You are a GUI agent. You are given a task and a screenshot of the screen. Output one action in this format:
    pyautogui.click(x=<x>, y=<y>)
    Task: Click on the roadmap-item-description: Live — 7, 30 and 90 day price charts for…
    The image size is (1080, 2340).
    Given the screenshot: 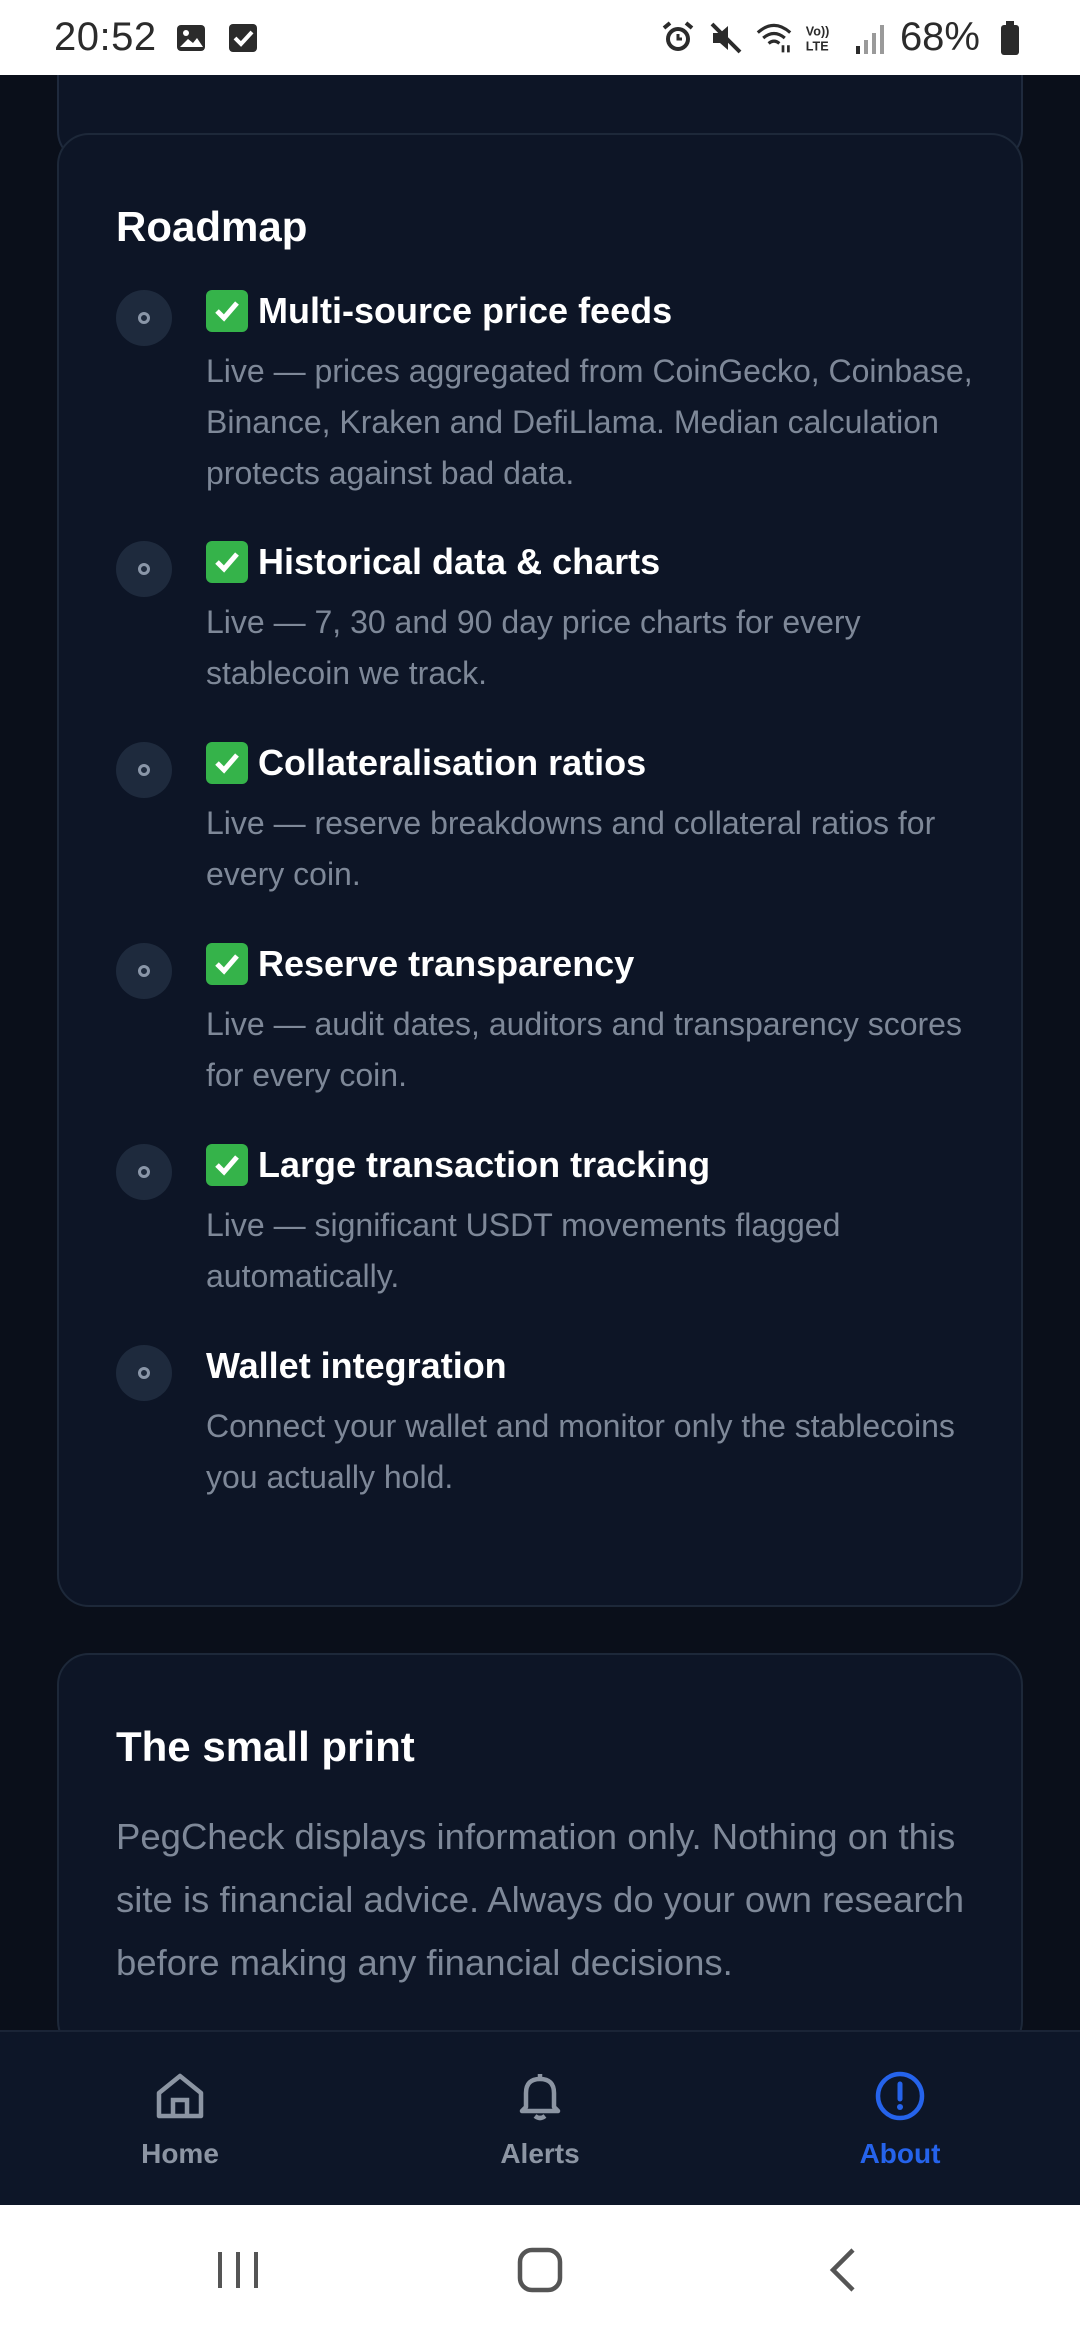 What is the action you would take?
    pyautogui.click(x=533, y=647)
    